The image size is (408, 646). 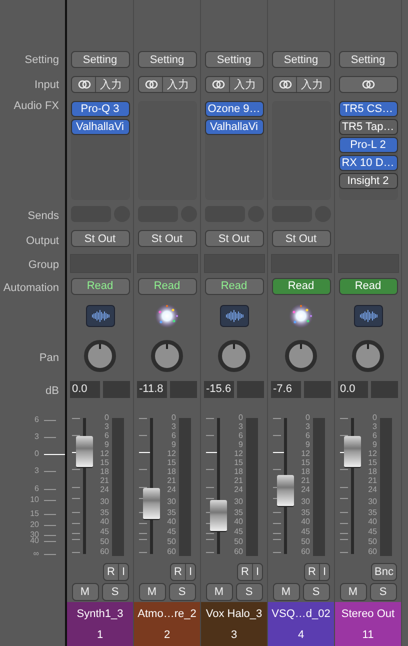 What do you see at coordinates (152, 389) in the screenshot?
I see `volume-readout: -11.8` at bounding box center [152, 389].